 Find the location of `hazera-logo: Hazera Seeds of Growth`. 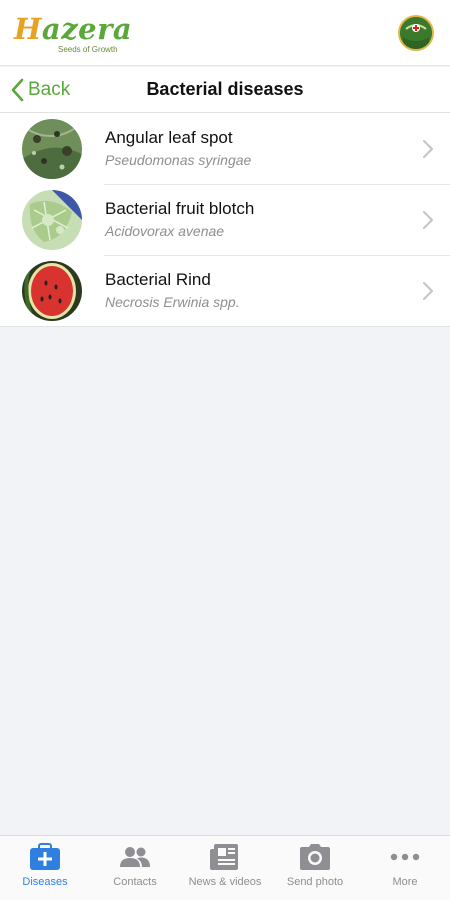

hazera-logo: Hazera Seeds of Growth is located at coordinates (74, 33).